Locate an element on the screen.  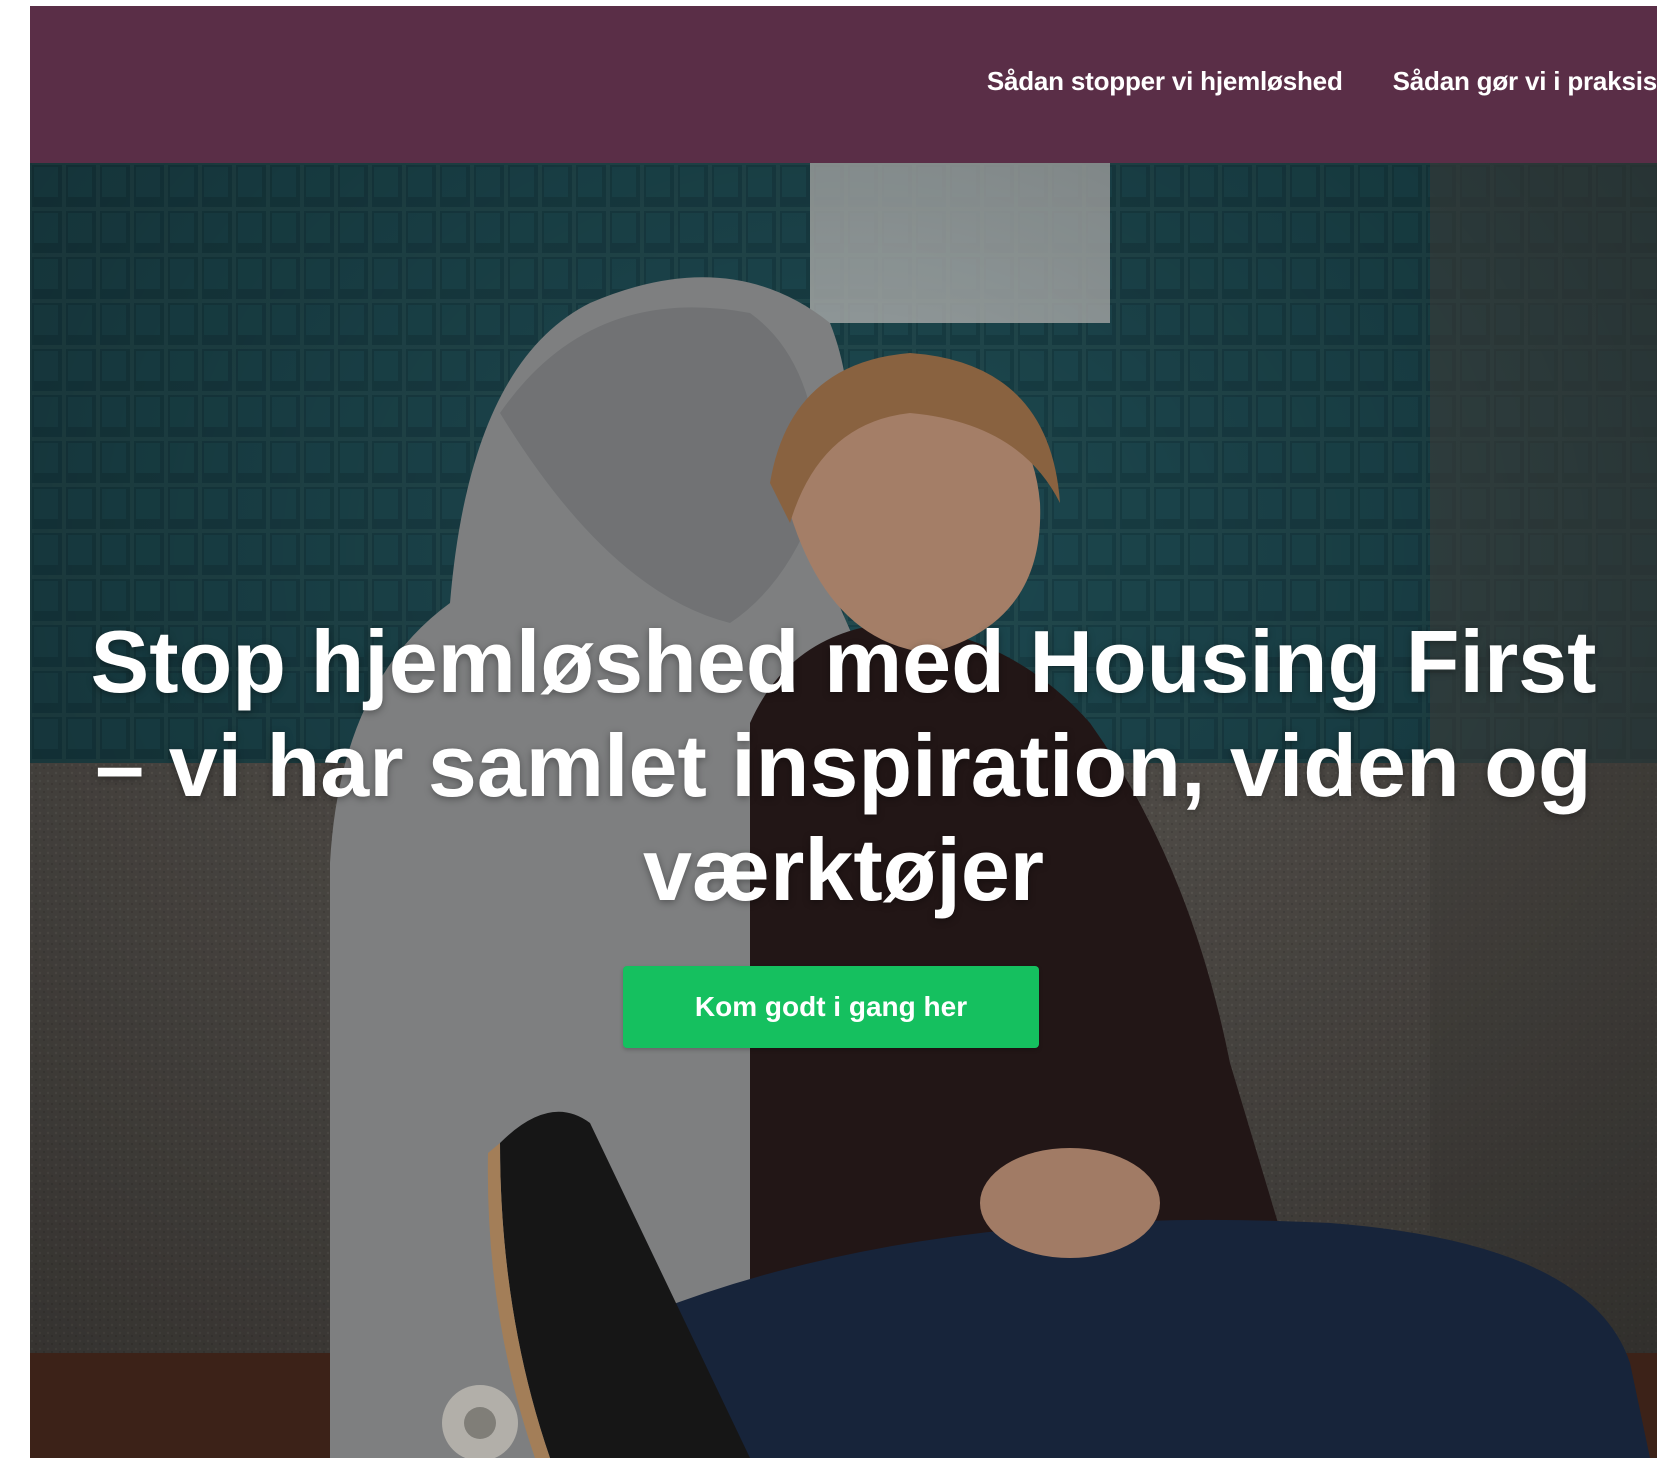
nav-link-saadan-goer-vi-i-praksis: Sådan gør vi i praksis is located at coordinates (1525, 81).